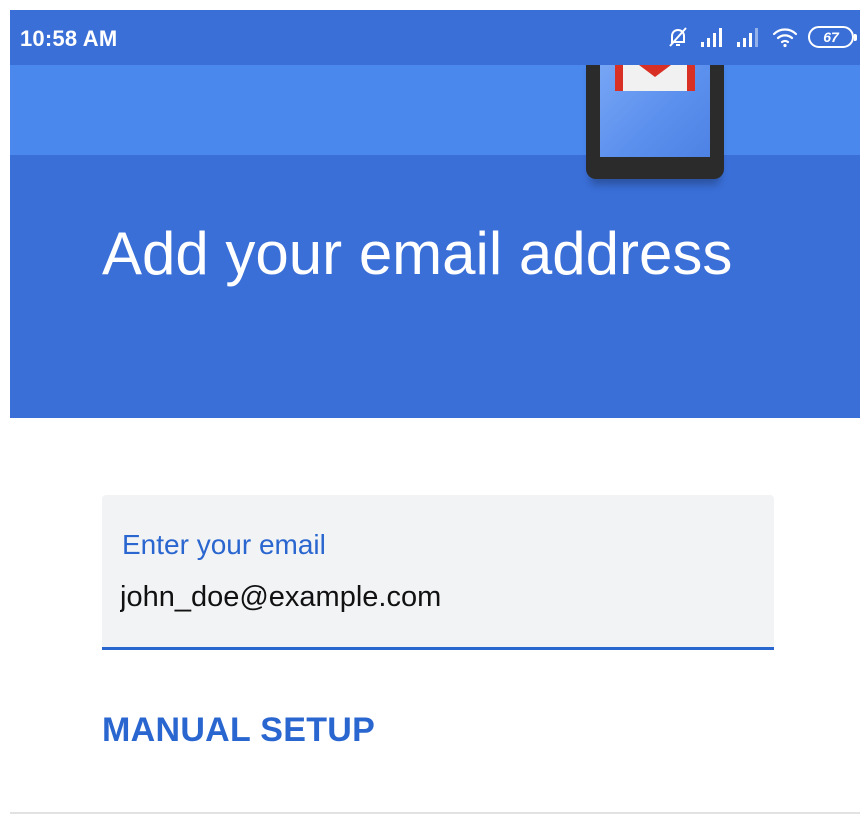 This screenshot has height=815, width=860. I want to click on email-field: Enter your email, so click(438, 572).